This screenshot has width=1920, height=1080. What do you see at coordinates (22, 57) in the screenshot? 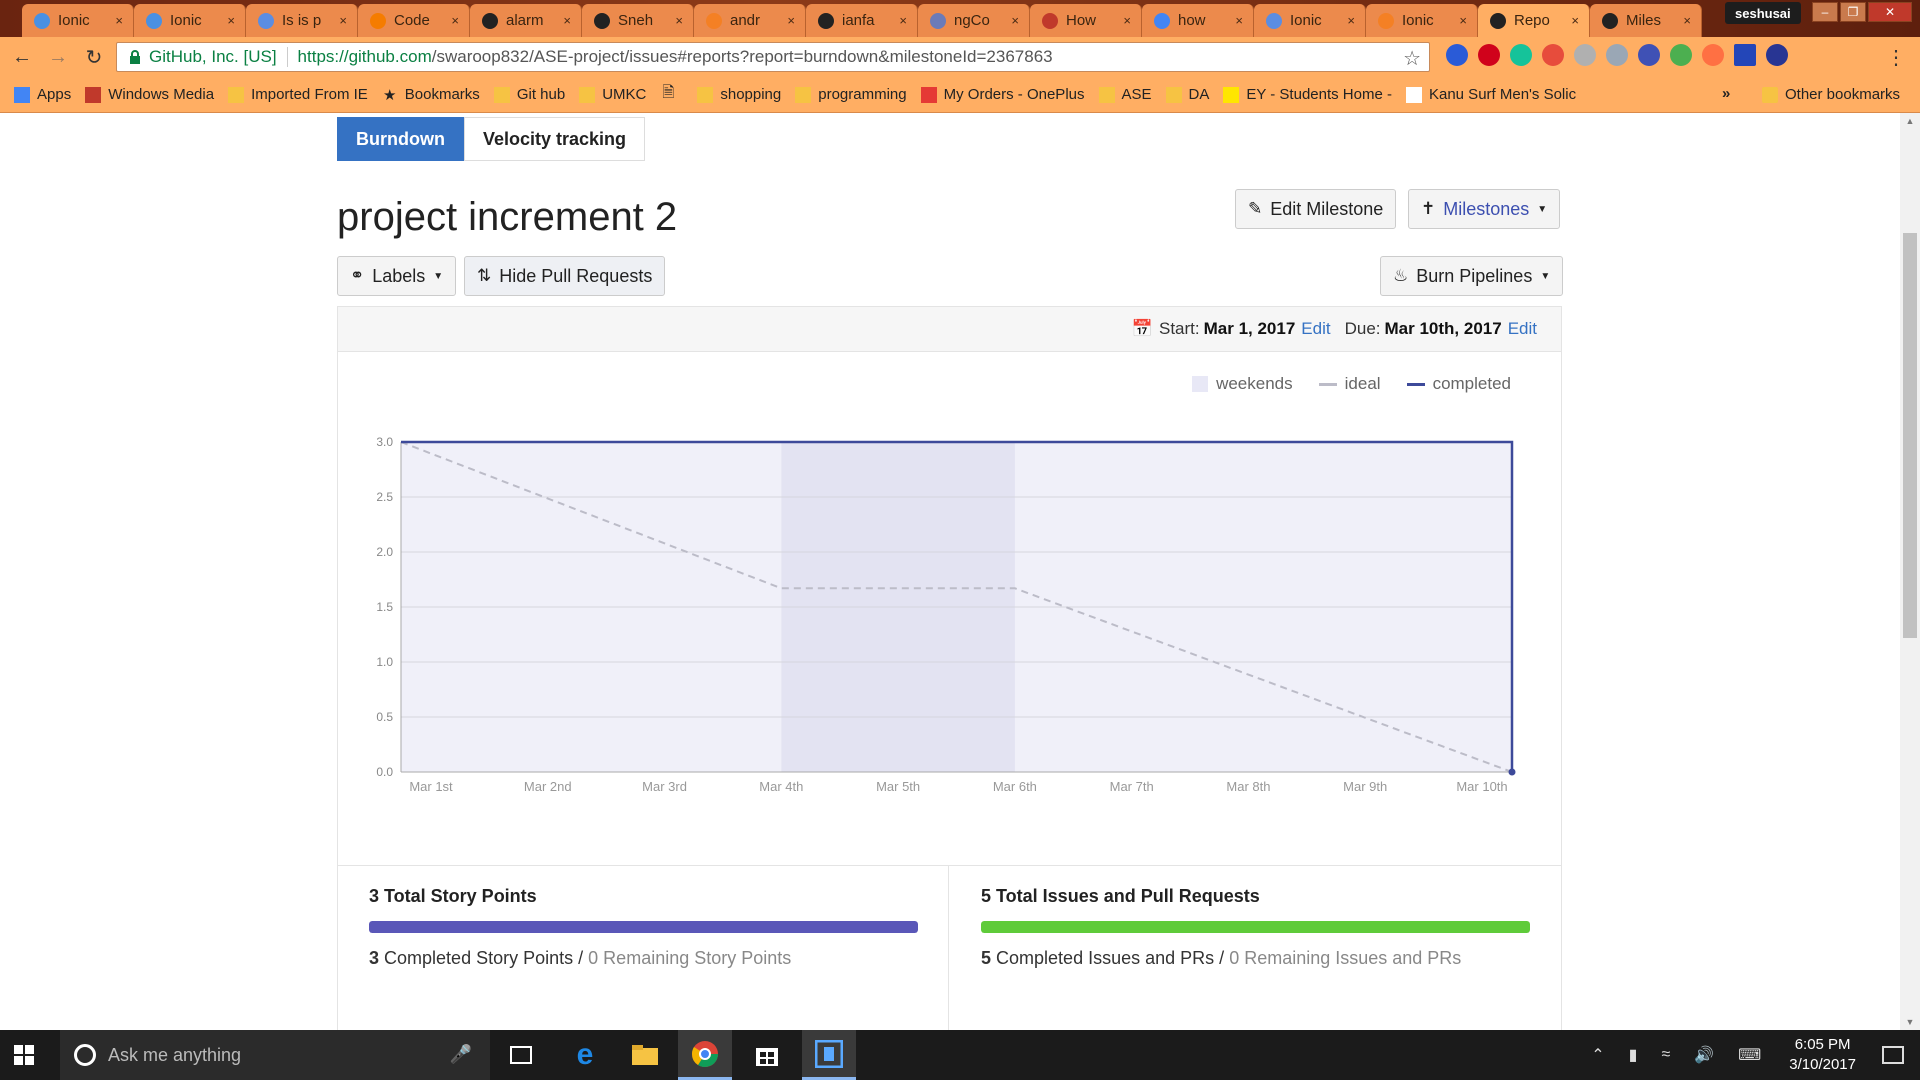
I see `back-button: ←` at bounding box center [22, 57].